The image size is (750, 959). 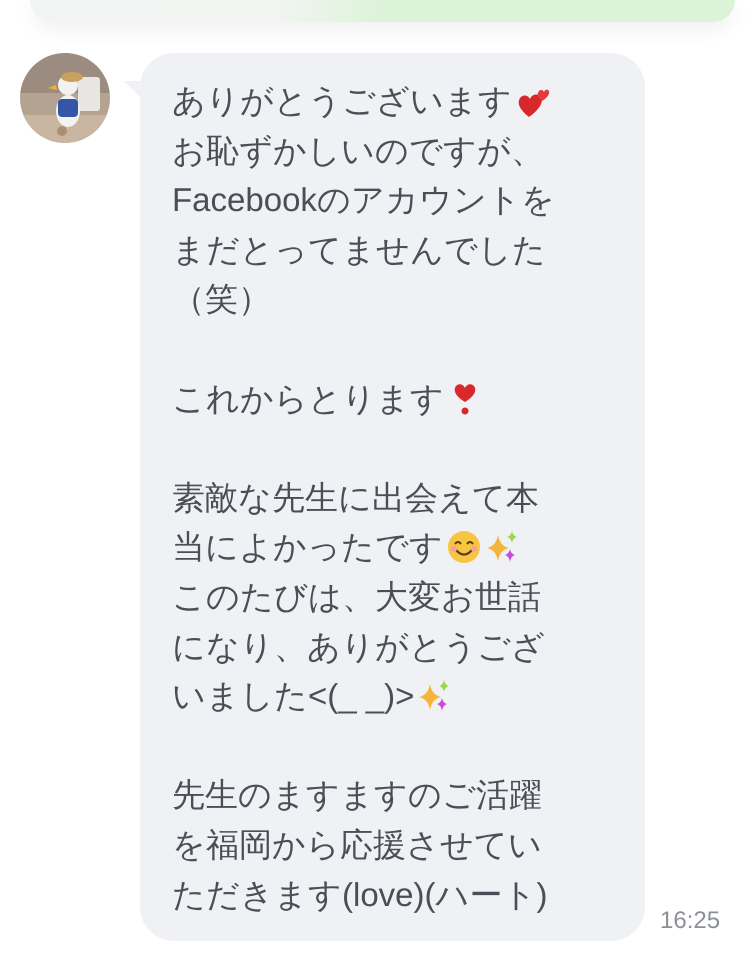 What do you see at coordinates (358, 150) in the screenshot?
I see `message-text: お恥ずかしいのですが、` at bounding box center [358, 150].